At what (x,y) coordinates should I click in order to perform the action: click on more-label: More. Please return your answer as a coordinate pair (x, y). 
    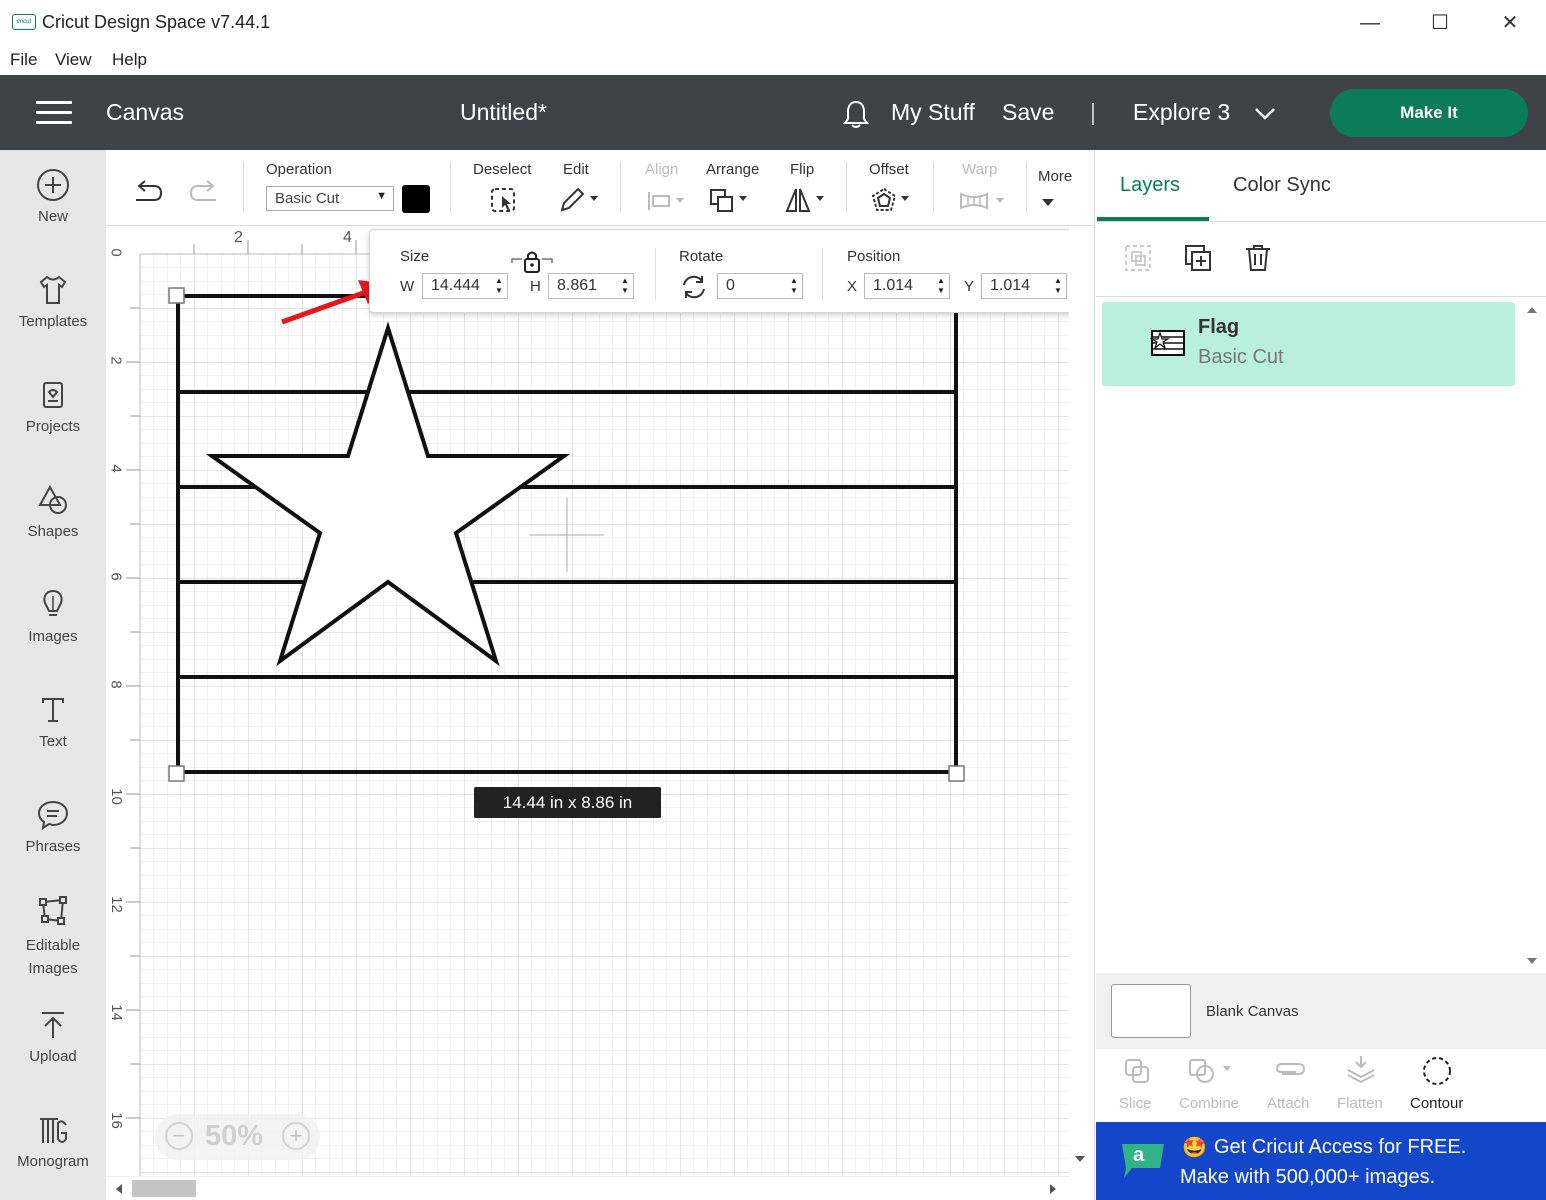
    Looking at the image, I should click on (1055, 176).